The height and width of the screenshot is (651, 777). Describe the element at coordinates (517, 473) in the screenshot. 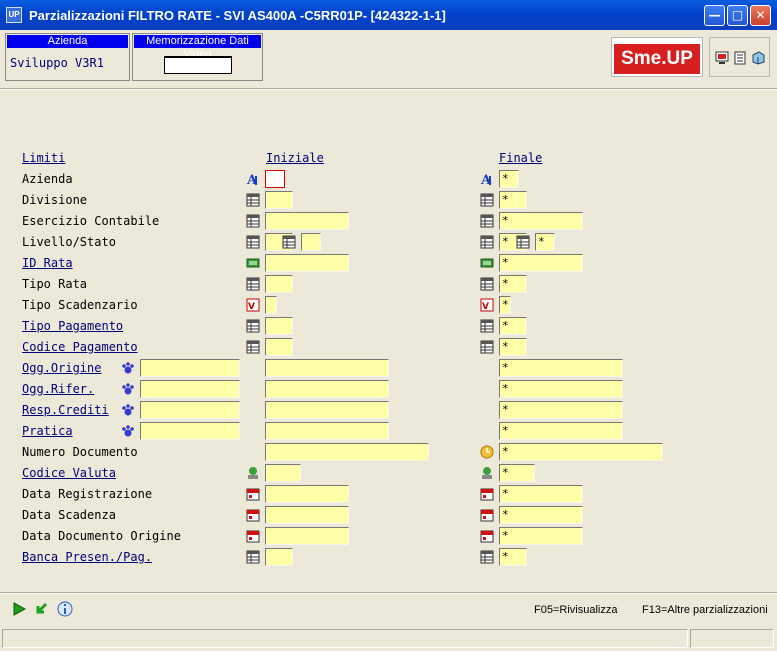

I see `finale-field-codice-valuta: *` at that location.